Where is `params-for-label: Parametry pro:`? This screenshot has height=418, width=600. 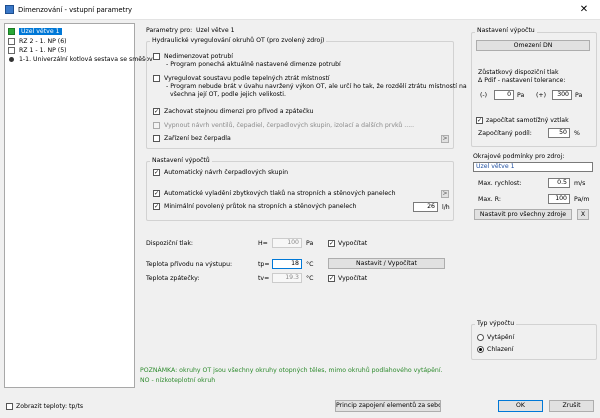
params-for-label: Parametry pro: is located at coordinates (169, 30).